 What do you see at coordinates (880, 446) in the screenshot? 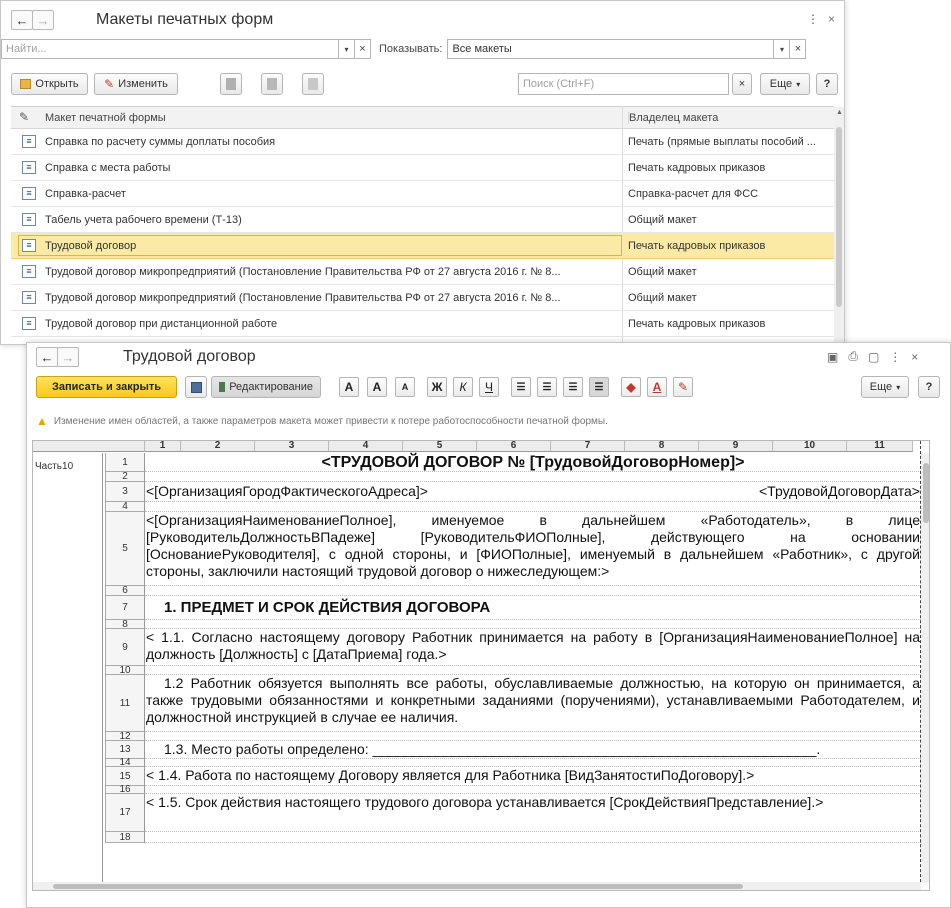
I see `column-header: 11` at bounding box center [880, 446].